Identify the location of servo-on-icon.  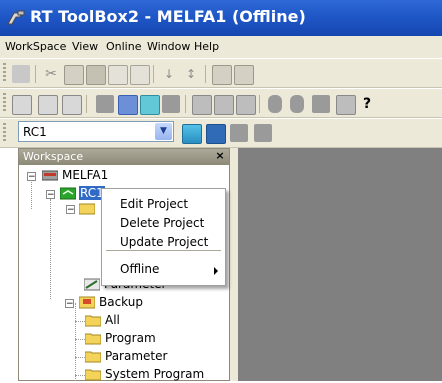
(275, 104).